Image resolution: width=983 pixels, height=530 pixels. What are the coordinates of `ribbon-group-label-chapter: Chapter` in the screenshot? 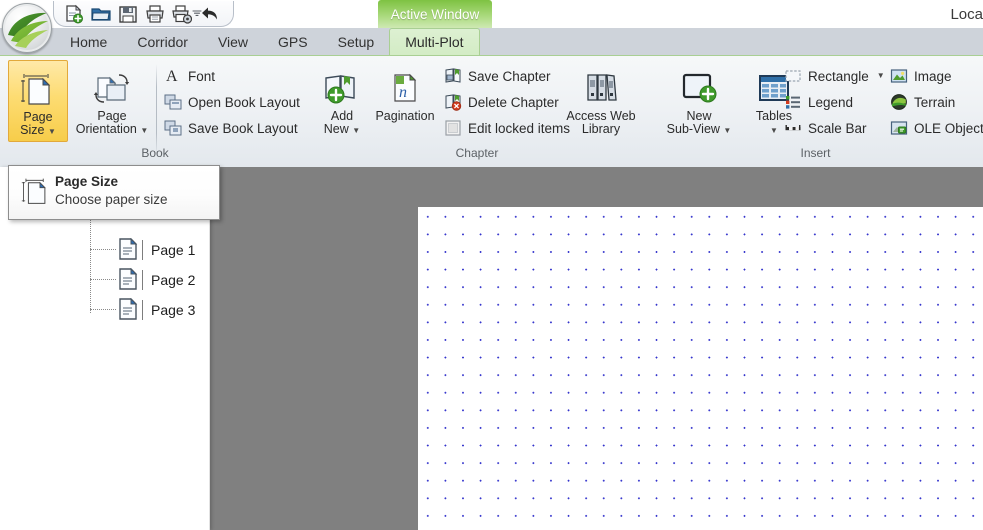 It's located at (477, 153).